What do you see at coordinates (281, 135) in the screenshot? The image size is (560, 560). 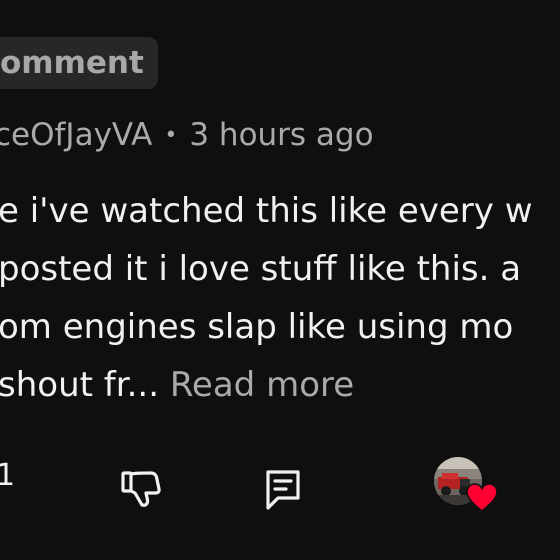 I see `comment-timestamp: 3 hours ago` at bounding box center [281, 135].